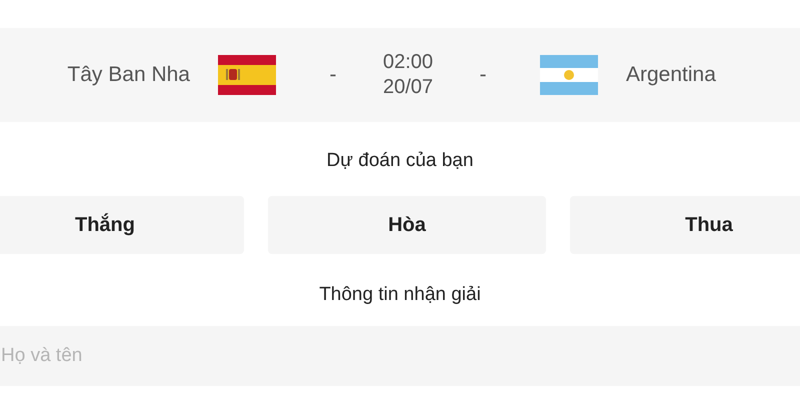 The image size is (800, 400). What do you see at coordinates (408, 87) in the screenshot?
I see `match-date: 20/07` at bounding box center [408, 87].